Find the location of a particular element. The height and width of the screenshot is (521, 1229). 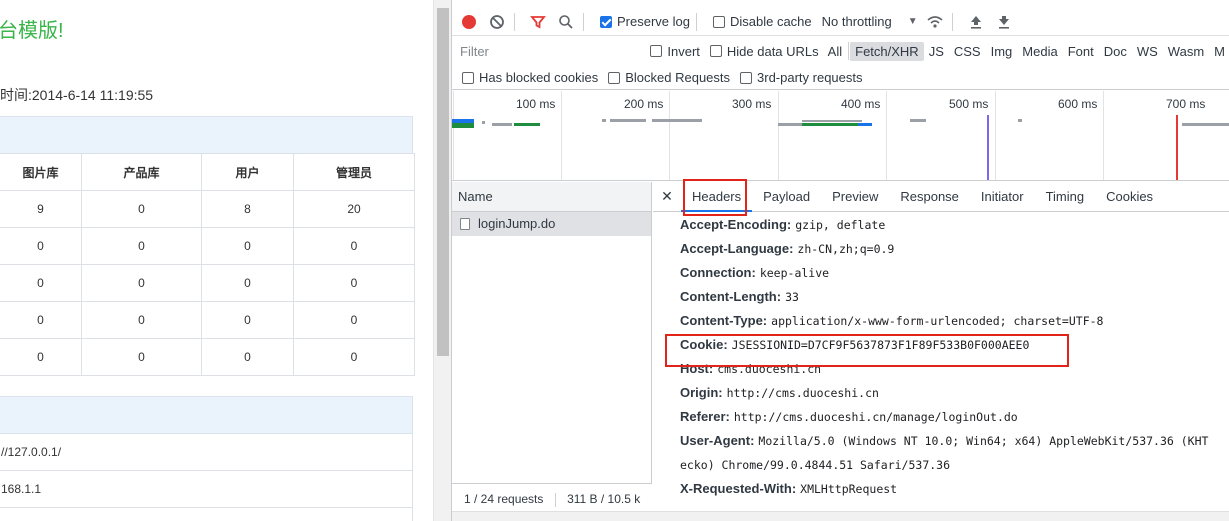

stats-panel-header is located at coordinates (206, 135).